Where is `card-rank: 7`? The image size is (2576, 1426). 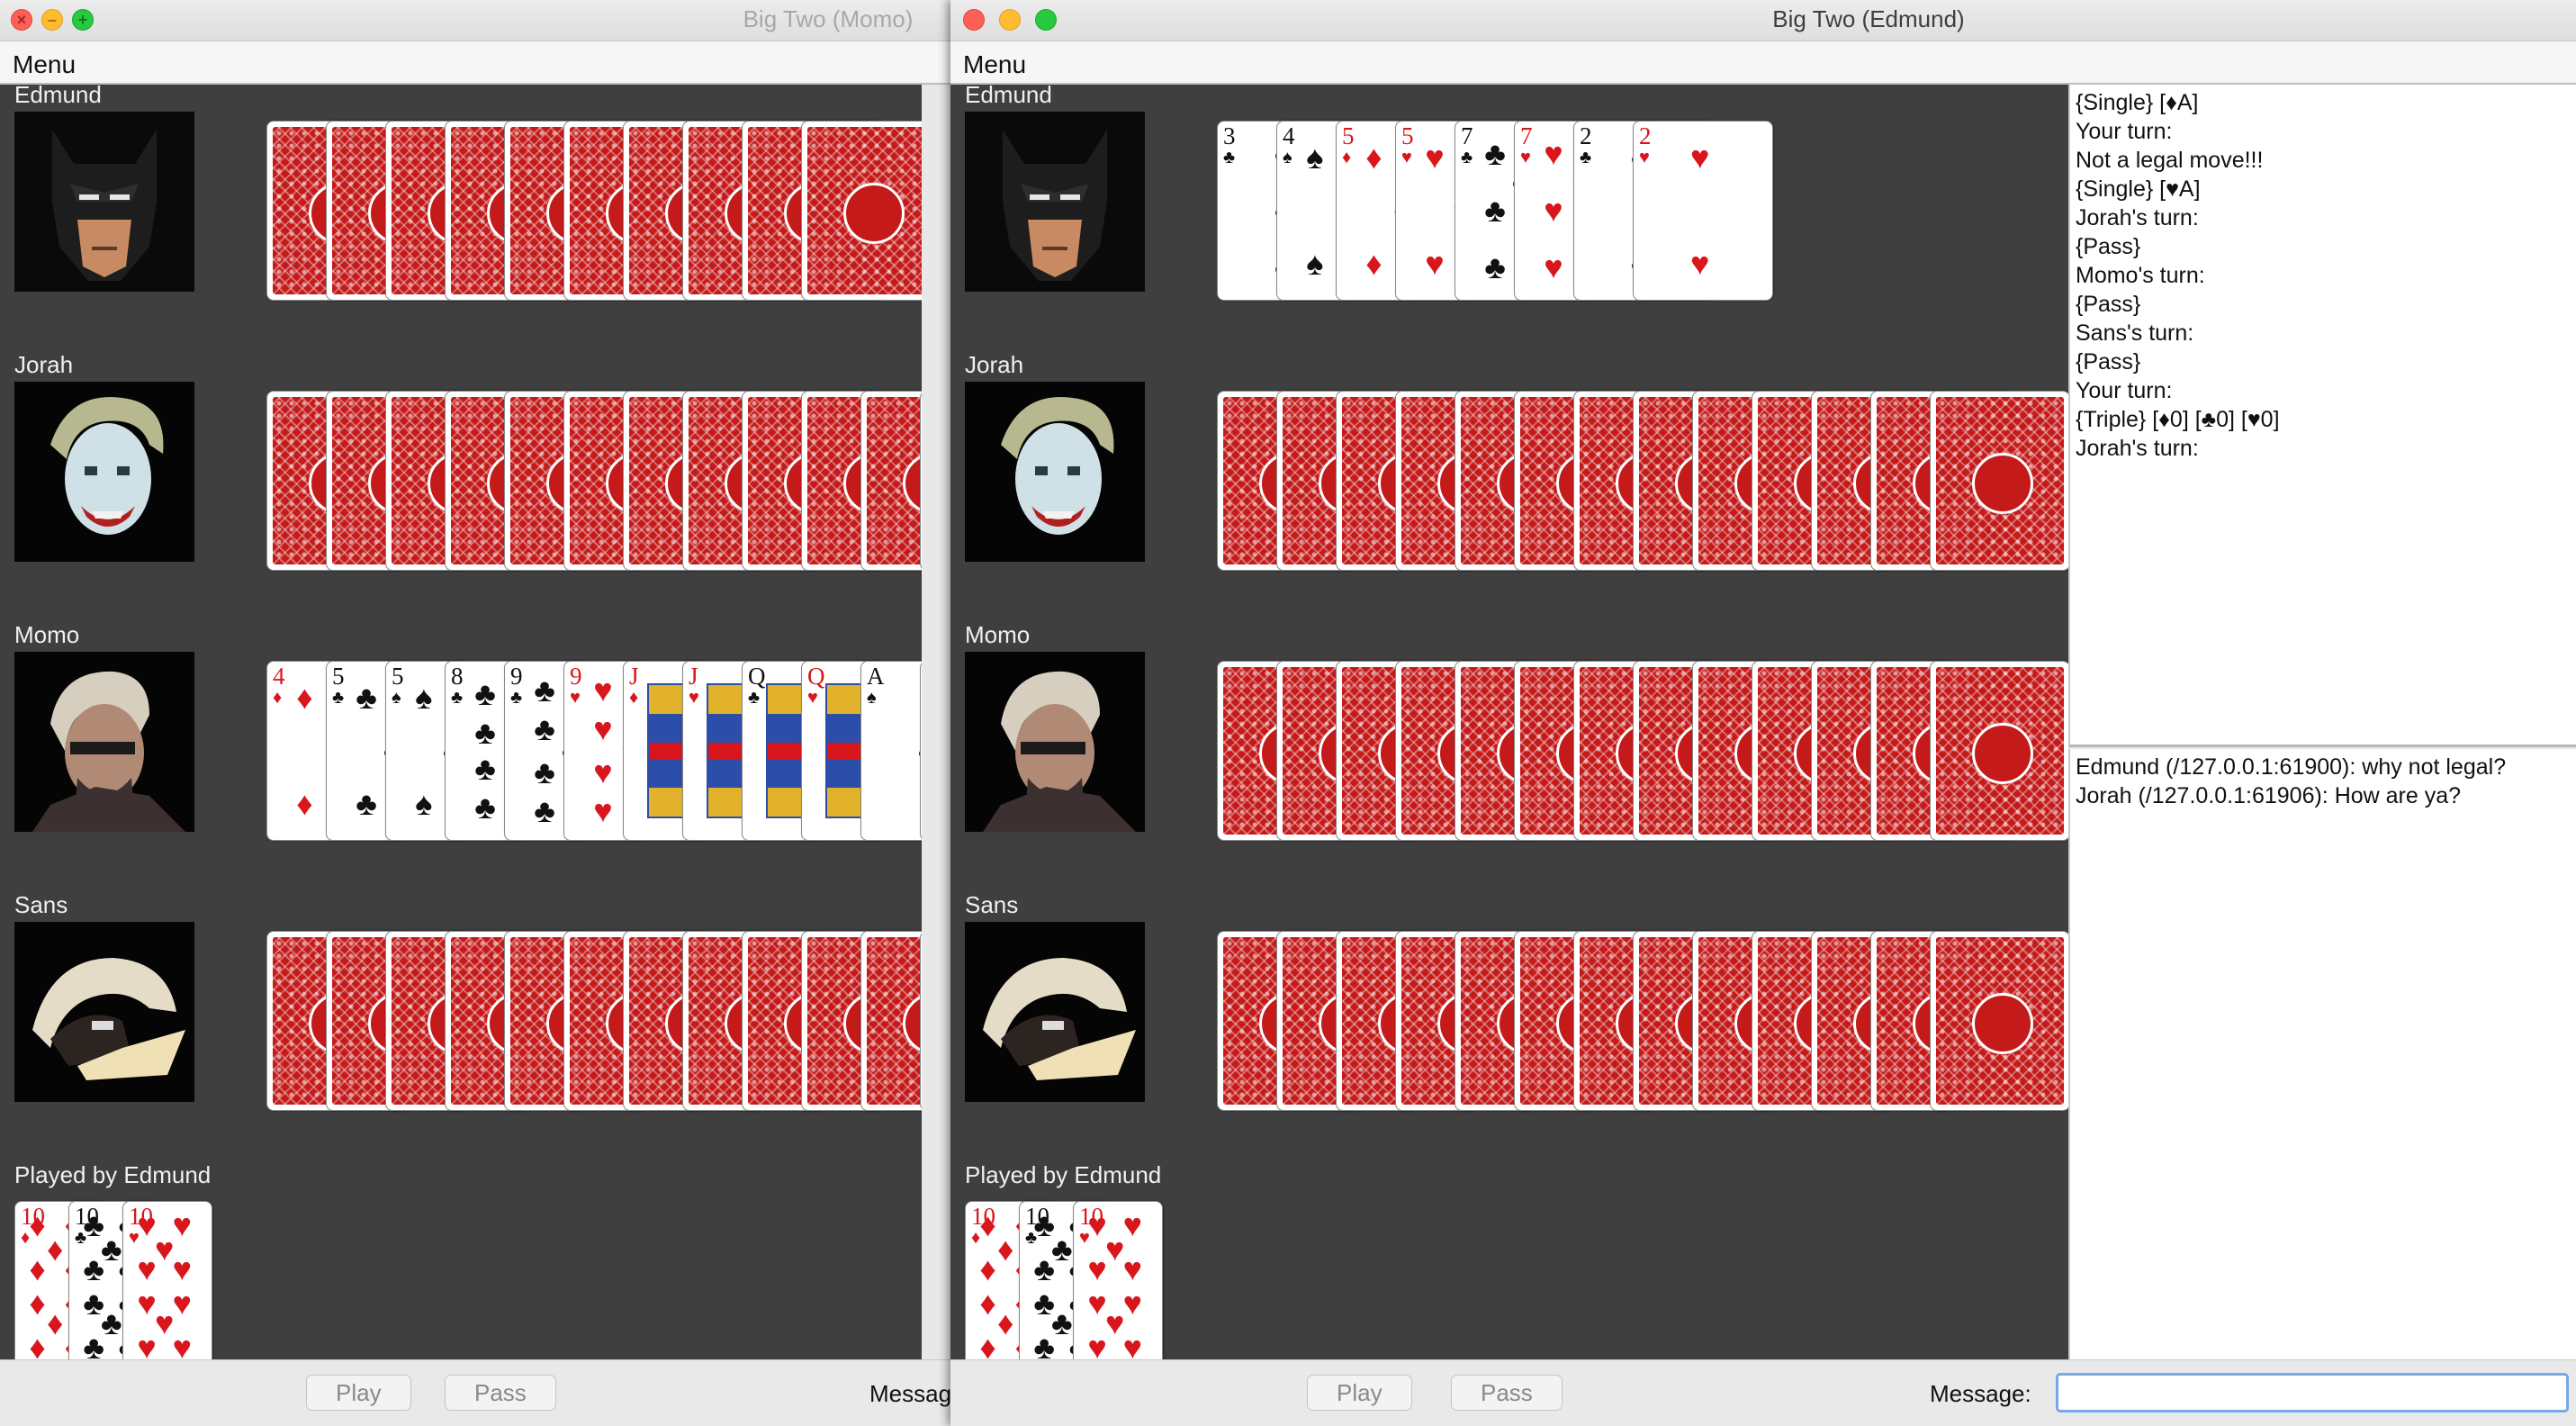
card-rank: 7 is located at coordinates (1526, 135).